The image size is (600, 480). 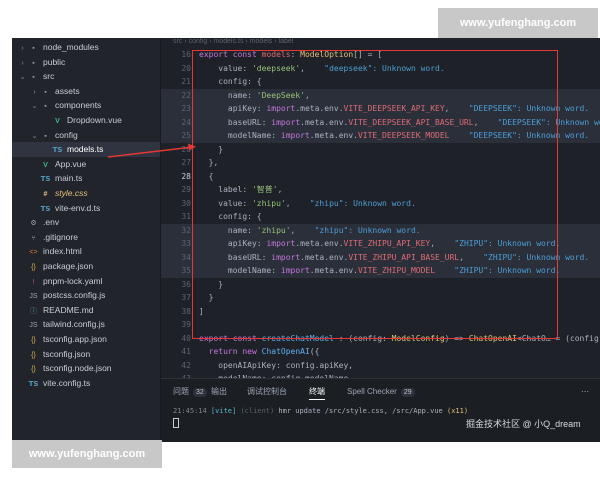 I want to click on code-line: 26 }, so click(x=380, y=150).